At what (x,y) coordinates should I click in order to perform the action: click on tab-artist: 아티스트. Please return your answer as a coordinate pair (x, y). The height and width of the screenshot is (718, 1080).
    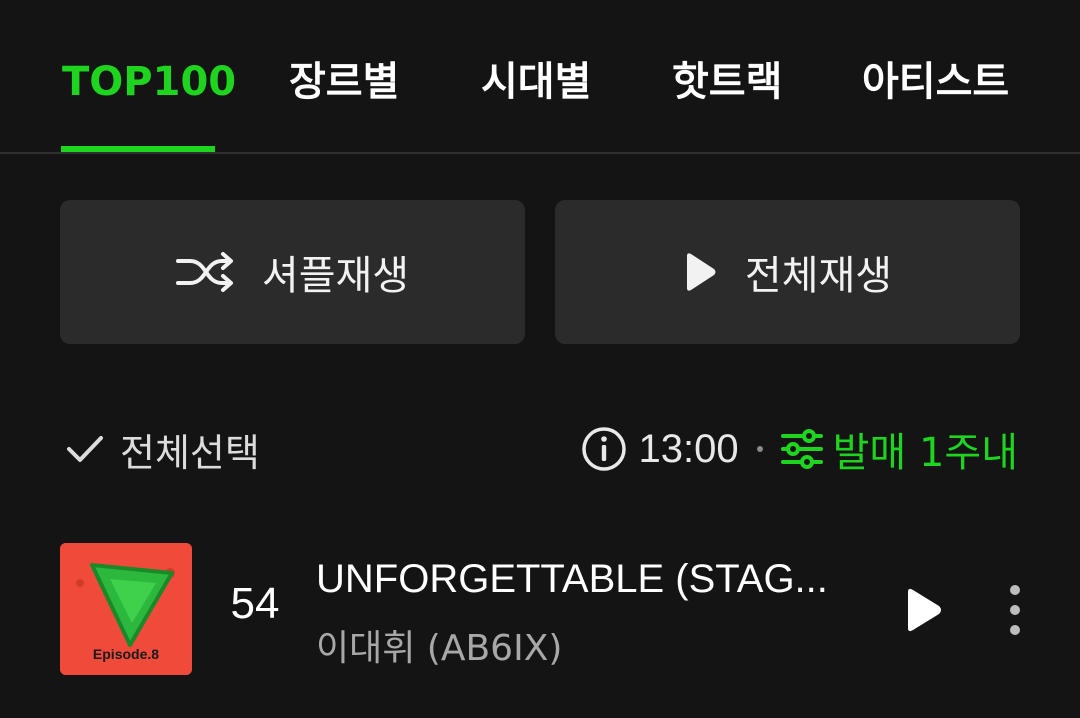
    Looking at the image, I should click on (935, 82).